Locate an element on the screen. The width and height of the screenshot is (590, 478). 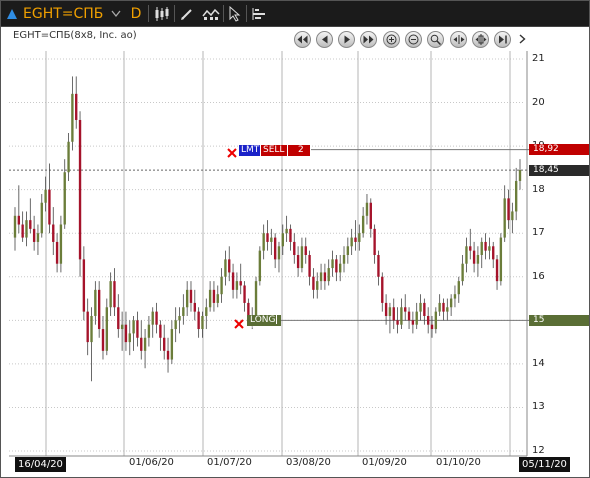
candle-width-icon is located at coordinates (480, 39).